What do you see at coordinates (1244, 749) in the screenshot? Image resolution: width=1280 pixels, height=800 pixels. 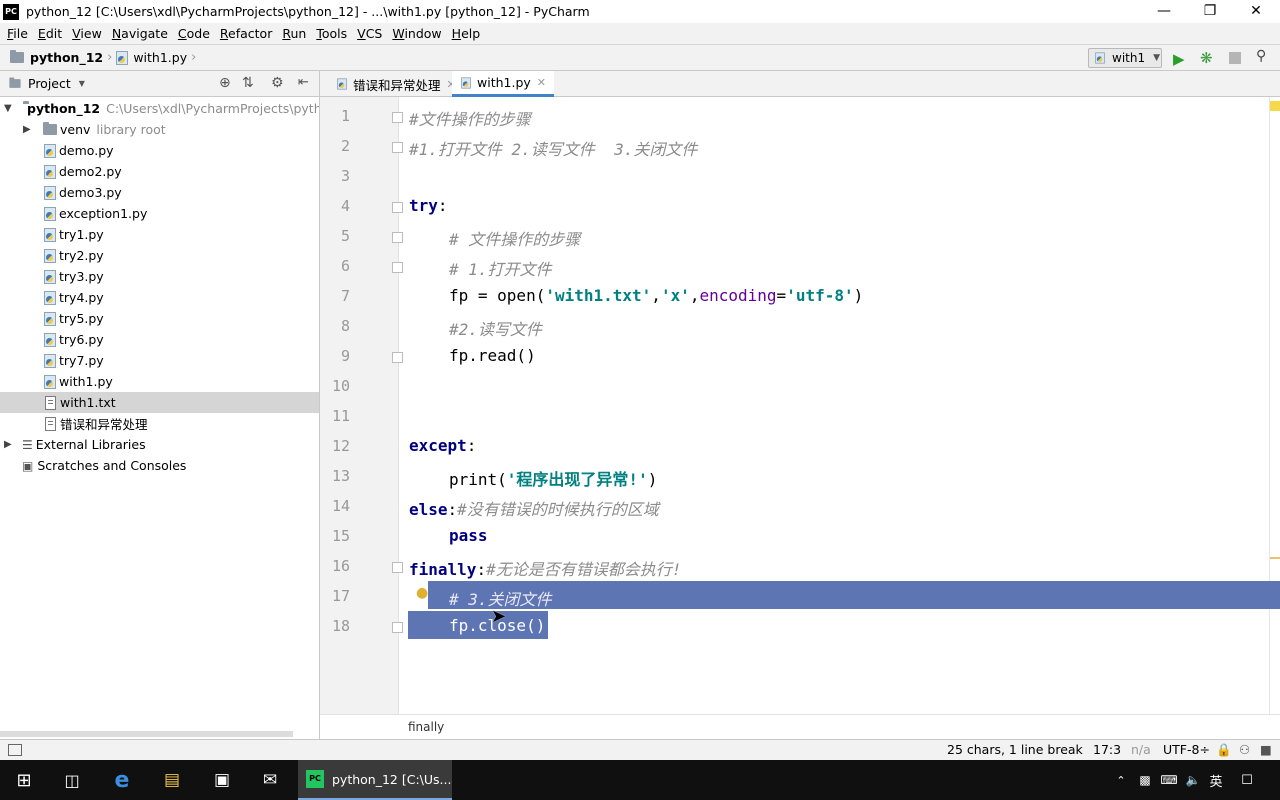 I see `inspector-icon: ⚇` at bounding box center [1244, 749].